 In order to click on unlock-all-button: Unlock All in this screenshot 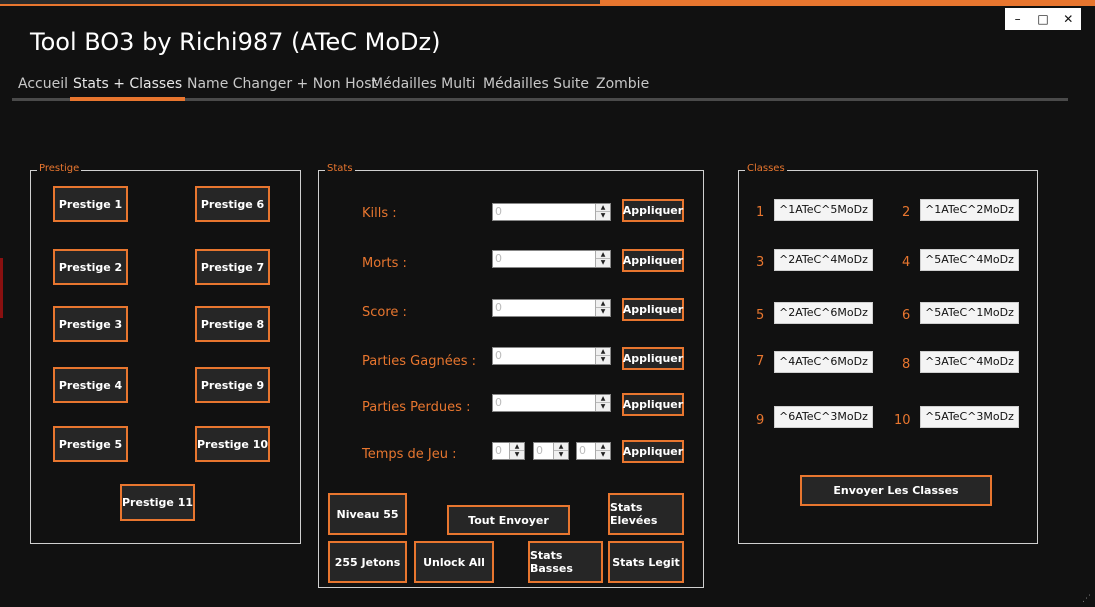, I will do `click(454, 562)`.